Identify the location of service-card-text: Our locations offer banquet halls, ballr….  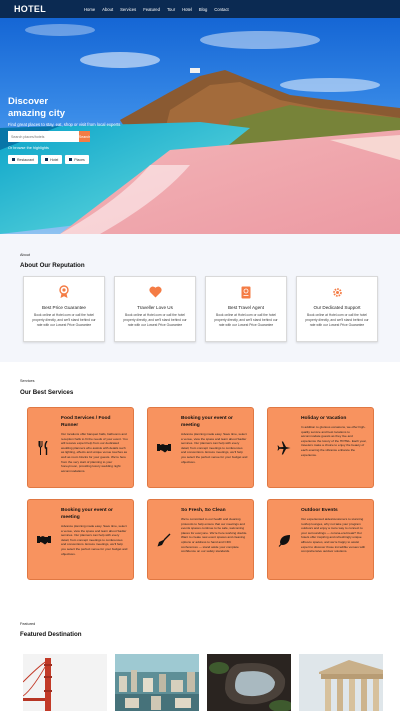
(94, 452).